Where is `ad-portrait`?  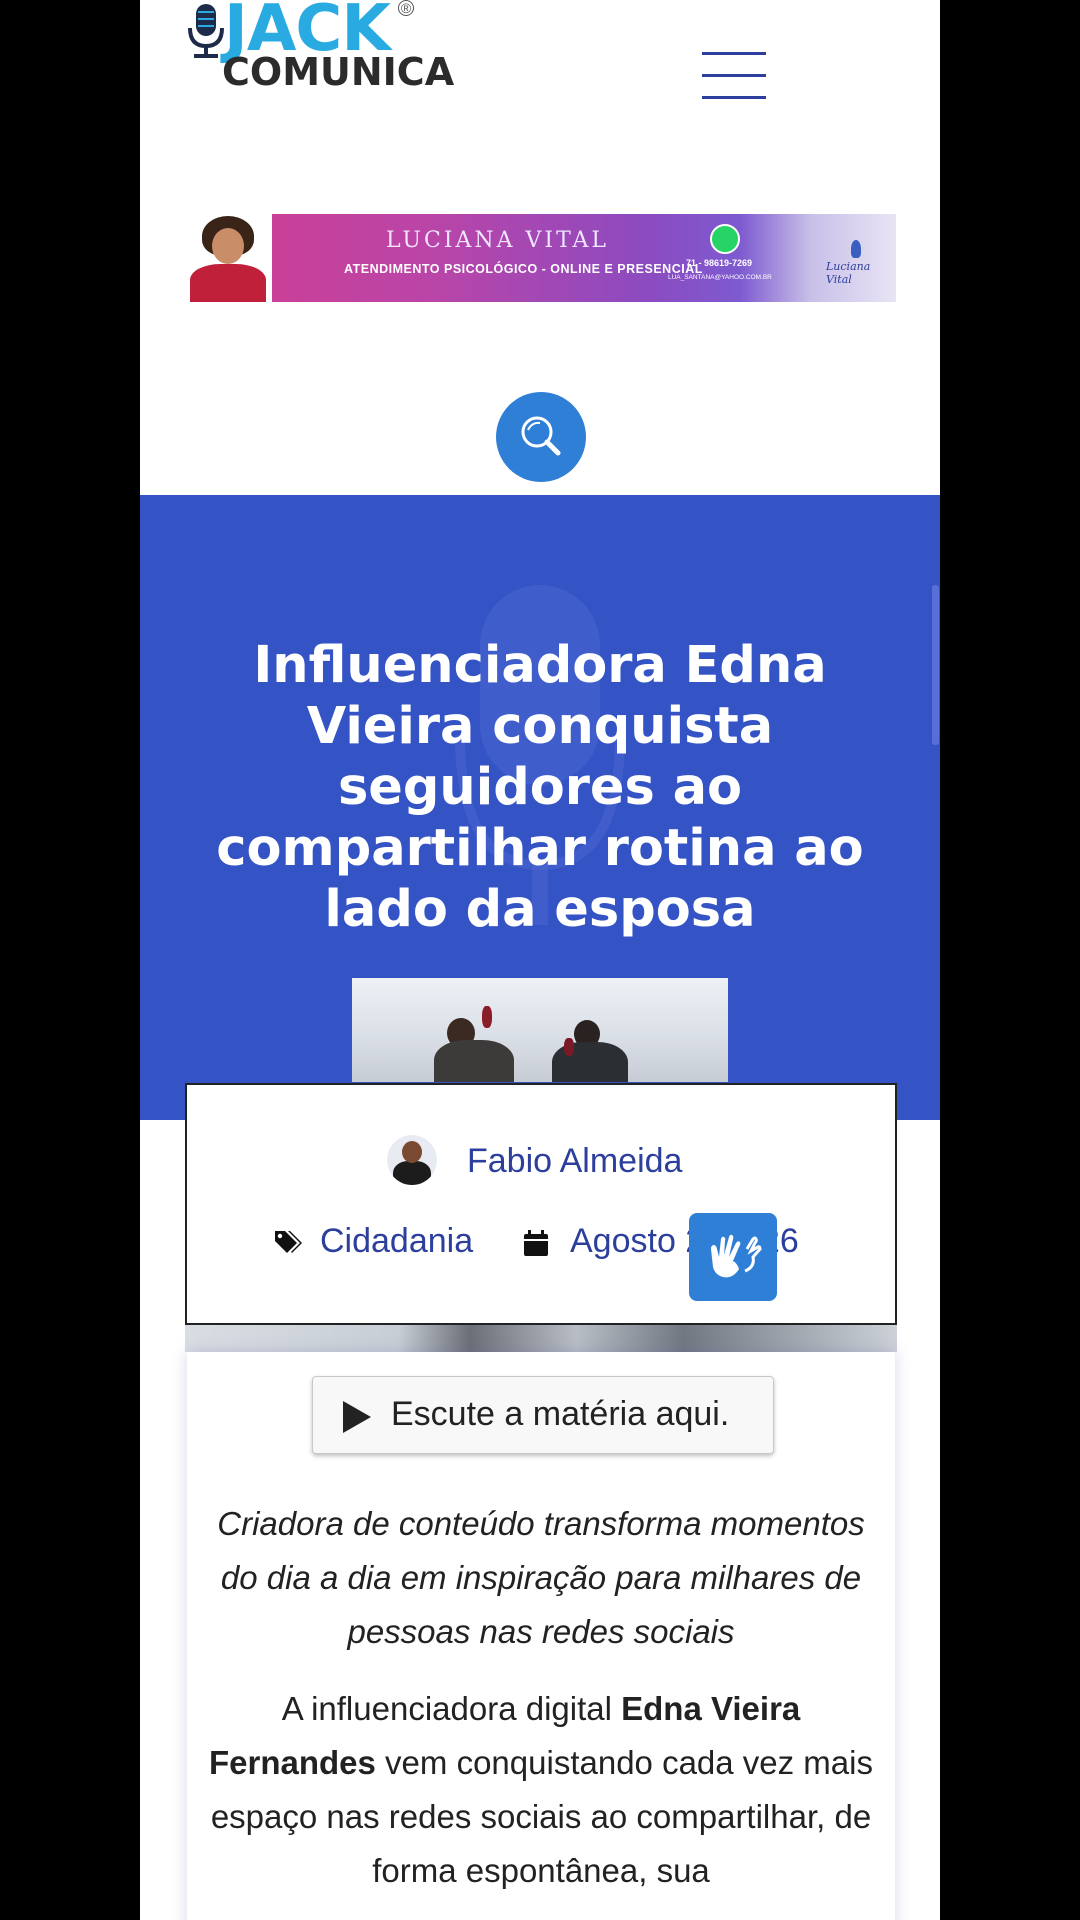 ad-portrait is located at coordinates (229, 258).